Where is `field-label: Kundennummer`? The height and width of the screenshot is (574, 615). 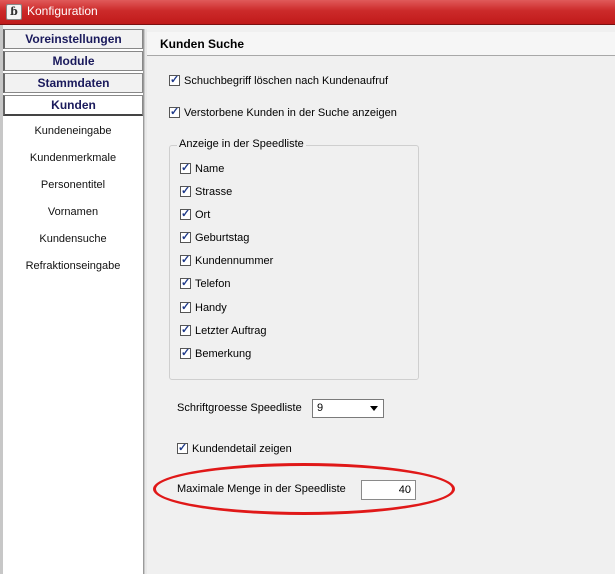
field-label: Kundennummer is located at coordinates (234, 261).